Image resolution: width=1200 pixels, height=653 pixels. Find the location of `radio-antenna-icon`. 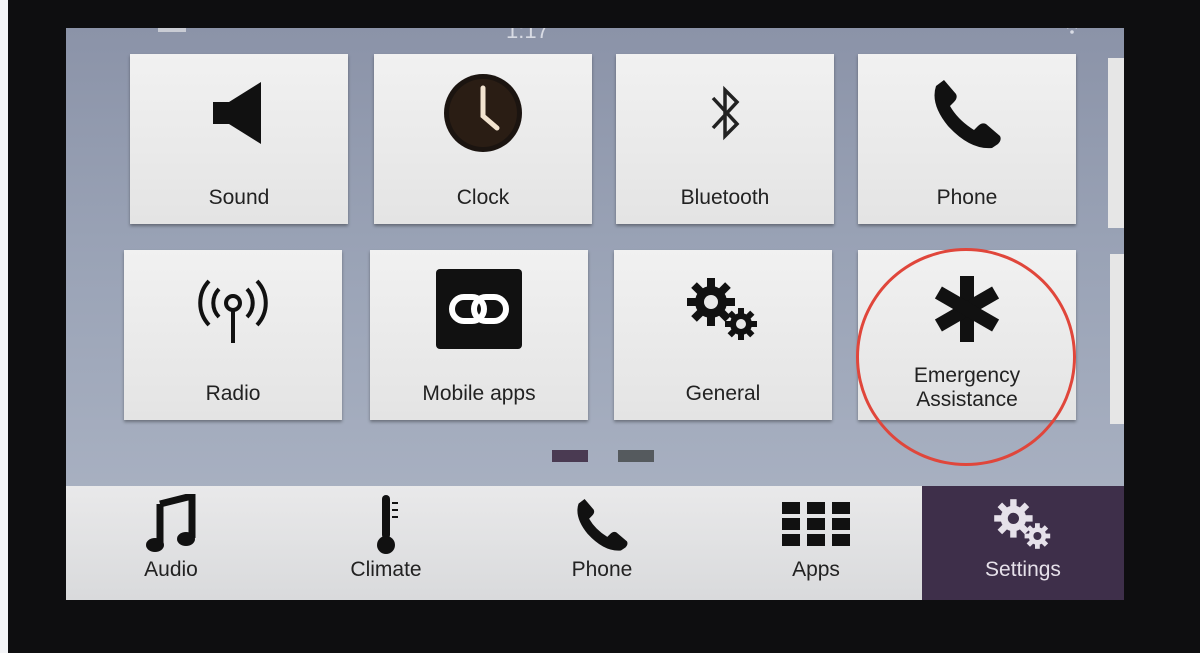

radio-antenna-icon is located at coordinates (233, 309).